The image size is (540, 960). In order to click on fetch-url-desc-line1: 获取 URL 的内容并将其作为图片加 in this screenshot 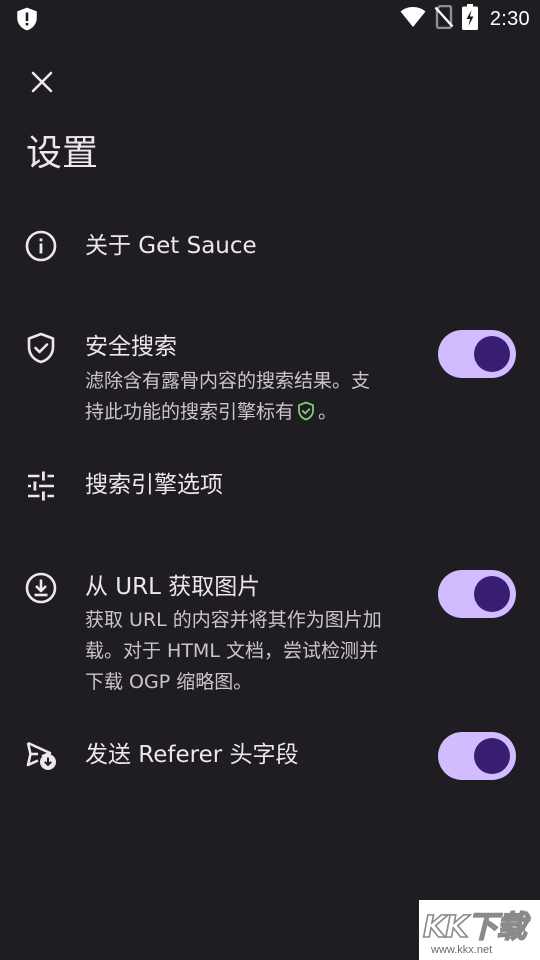, I will do `click(233, 620)`.